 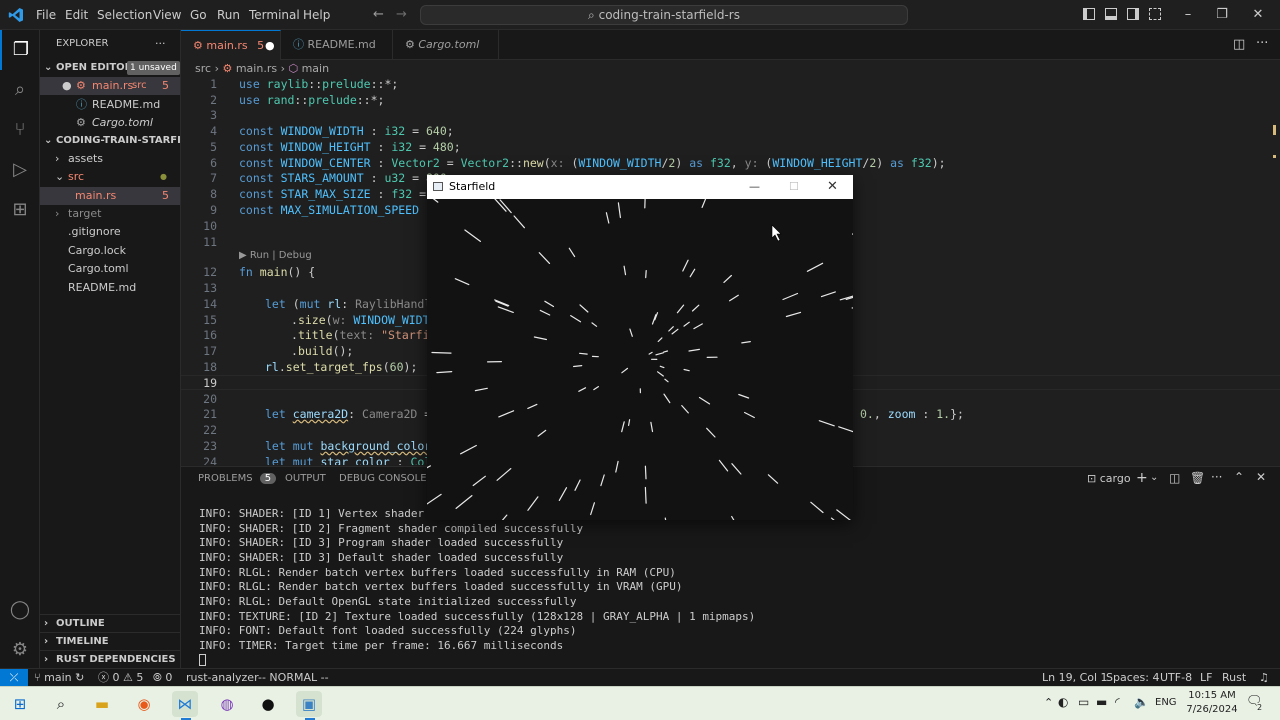 What do you see at coordinates (378, 14) in the screenshot?
I see `back-arrow-icon: ←` at bounding box center [378, 14].